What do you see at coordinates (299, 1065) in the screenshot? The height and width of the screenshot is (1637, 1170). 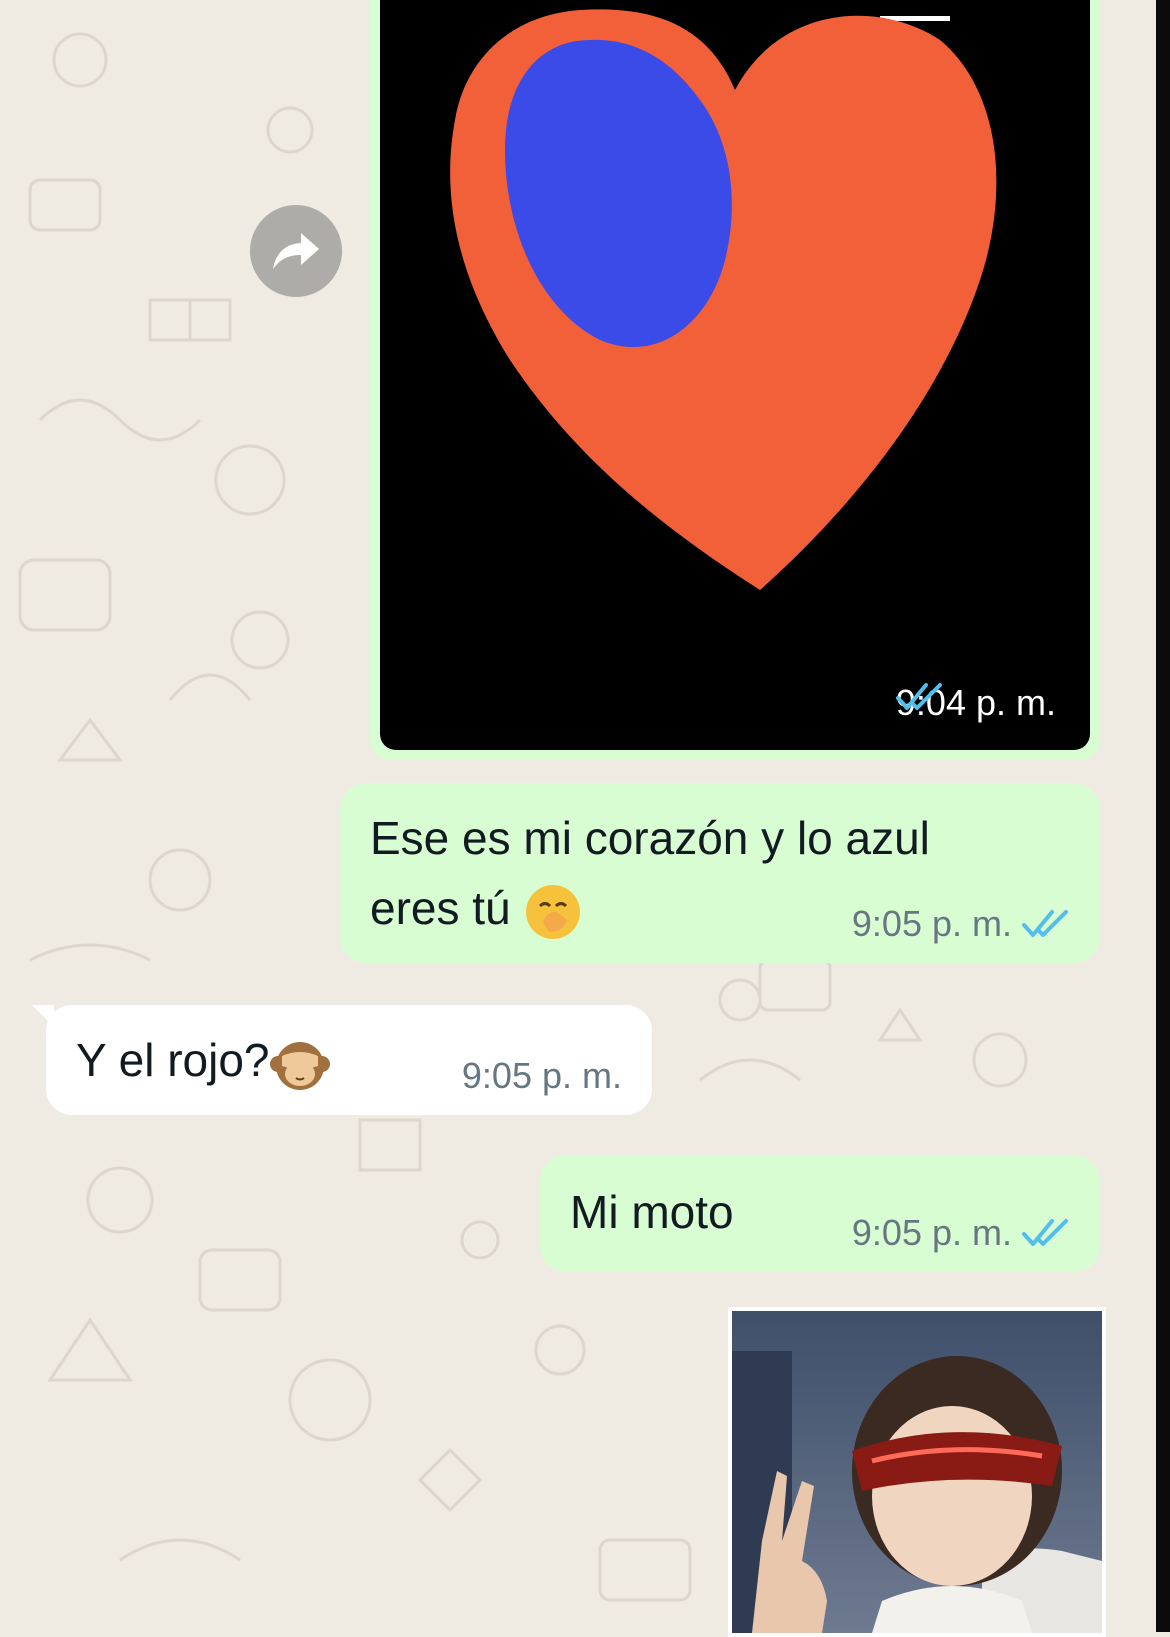 I see `see-no-evil-monkey-emoji-icon` at bounding box center [299, 1065].